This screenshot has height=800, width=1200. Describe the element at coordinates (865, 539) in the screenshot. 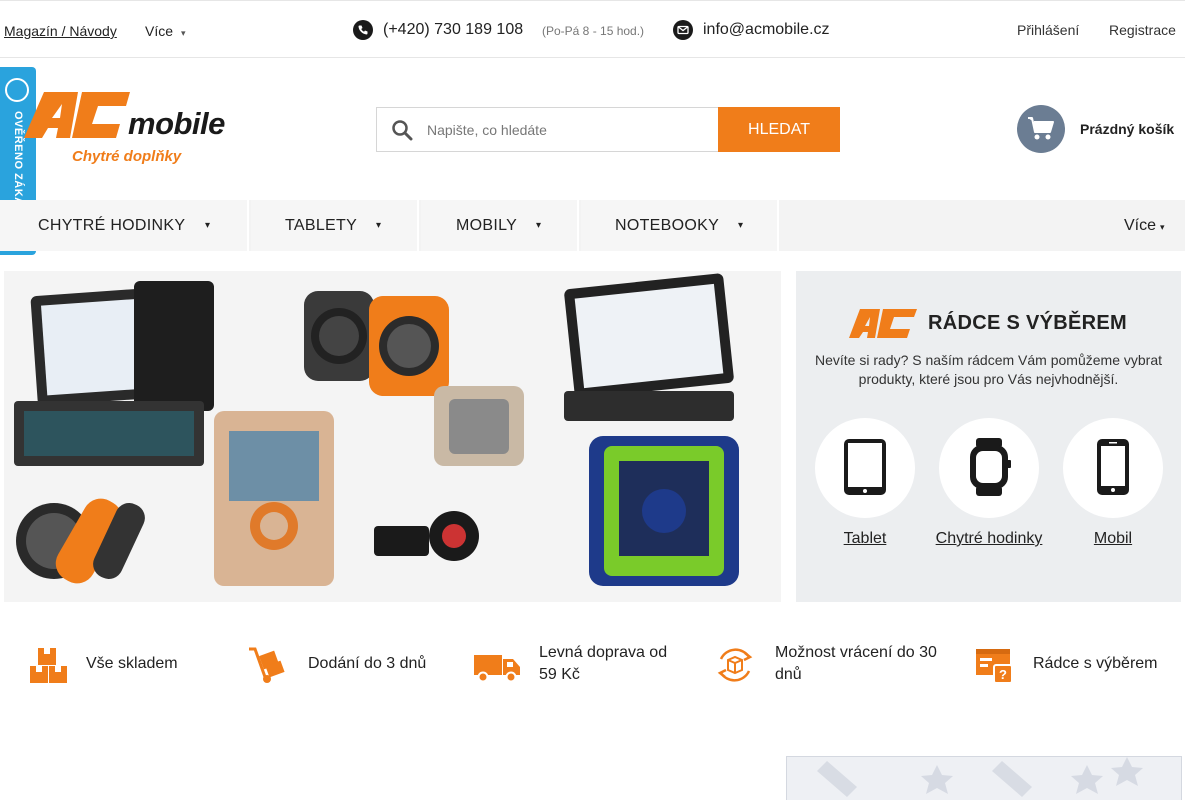

I see `advisor-option-label: Tablet` at that location.